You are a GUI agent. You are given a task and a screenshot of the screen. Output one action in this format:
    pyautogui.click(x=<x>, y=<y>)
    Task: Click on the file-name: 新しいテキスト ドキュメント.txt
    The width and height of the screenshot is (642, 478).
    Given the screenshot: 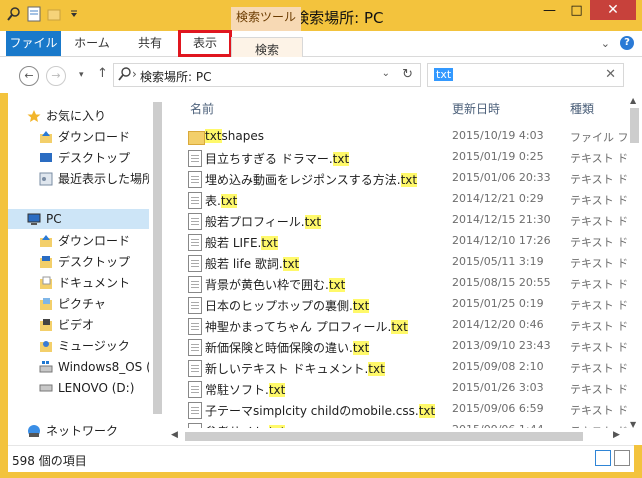 What is the action you would take?
    pyautogui.click(x=295, y=368)
    